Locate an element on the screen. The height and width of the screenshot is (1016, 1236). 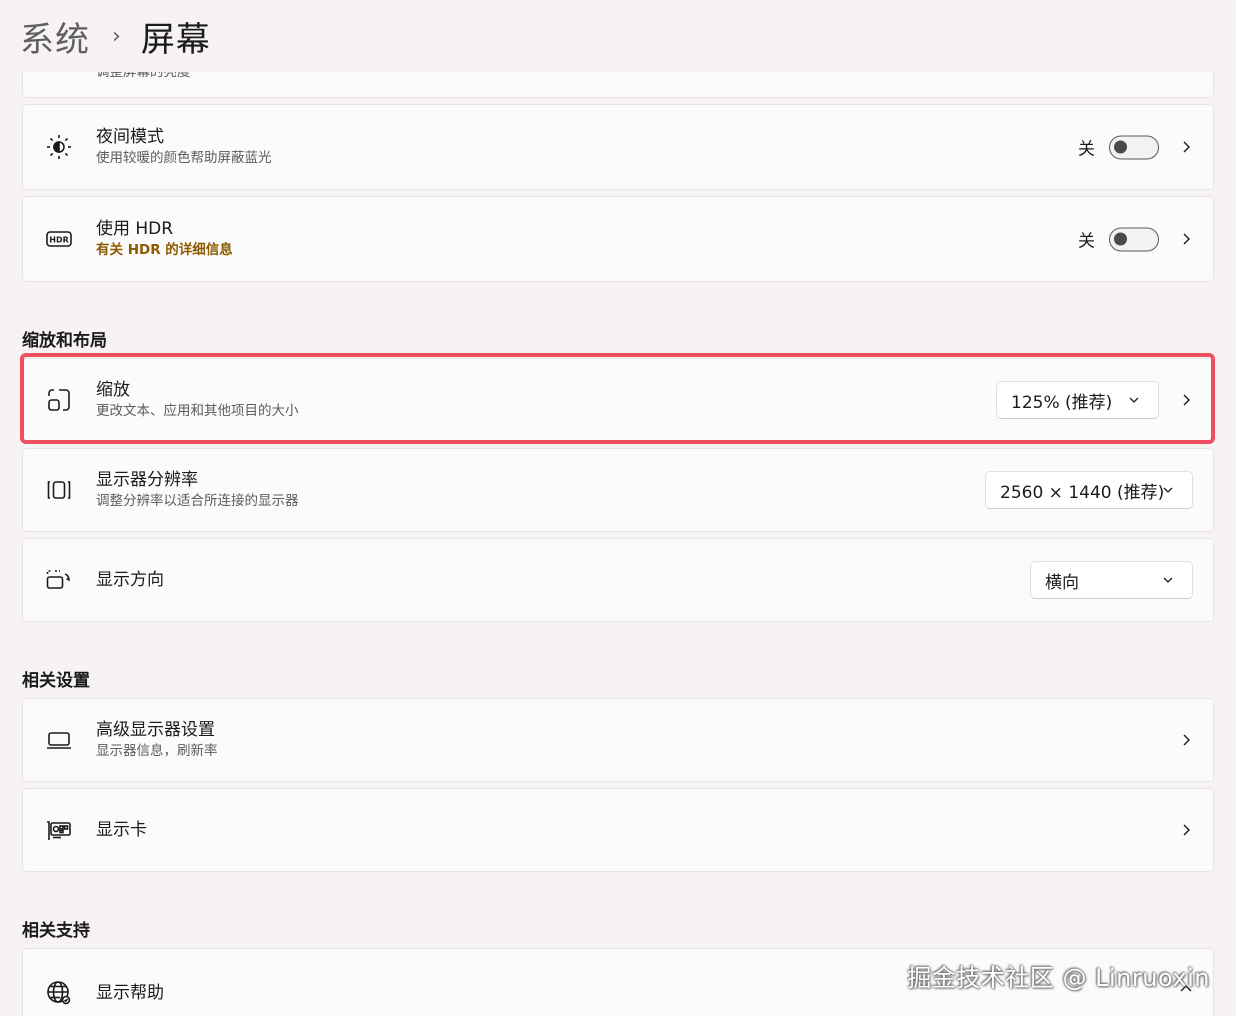
breadcrumb: 系统 › 屏幕 is located at coordinates (618, 36).